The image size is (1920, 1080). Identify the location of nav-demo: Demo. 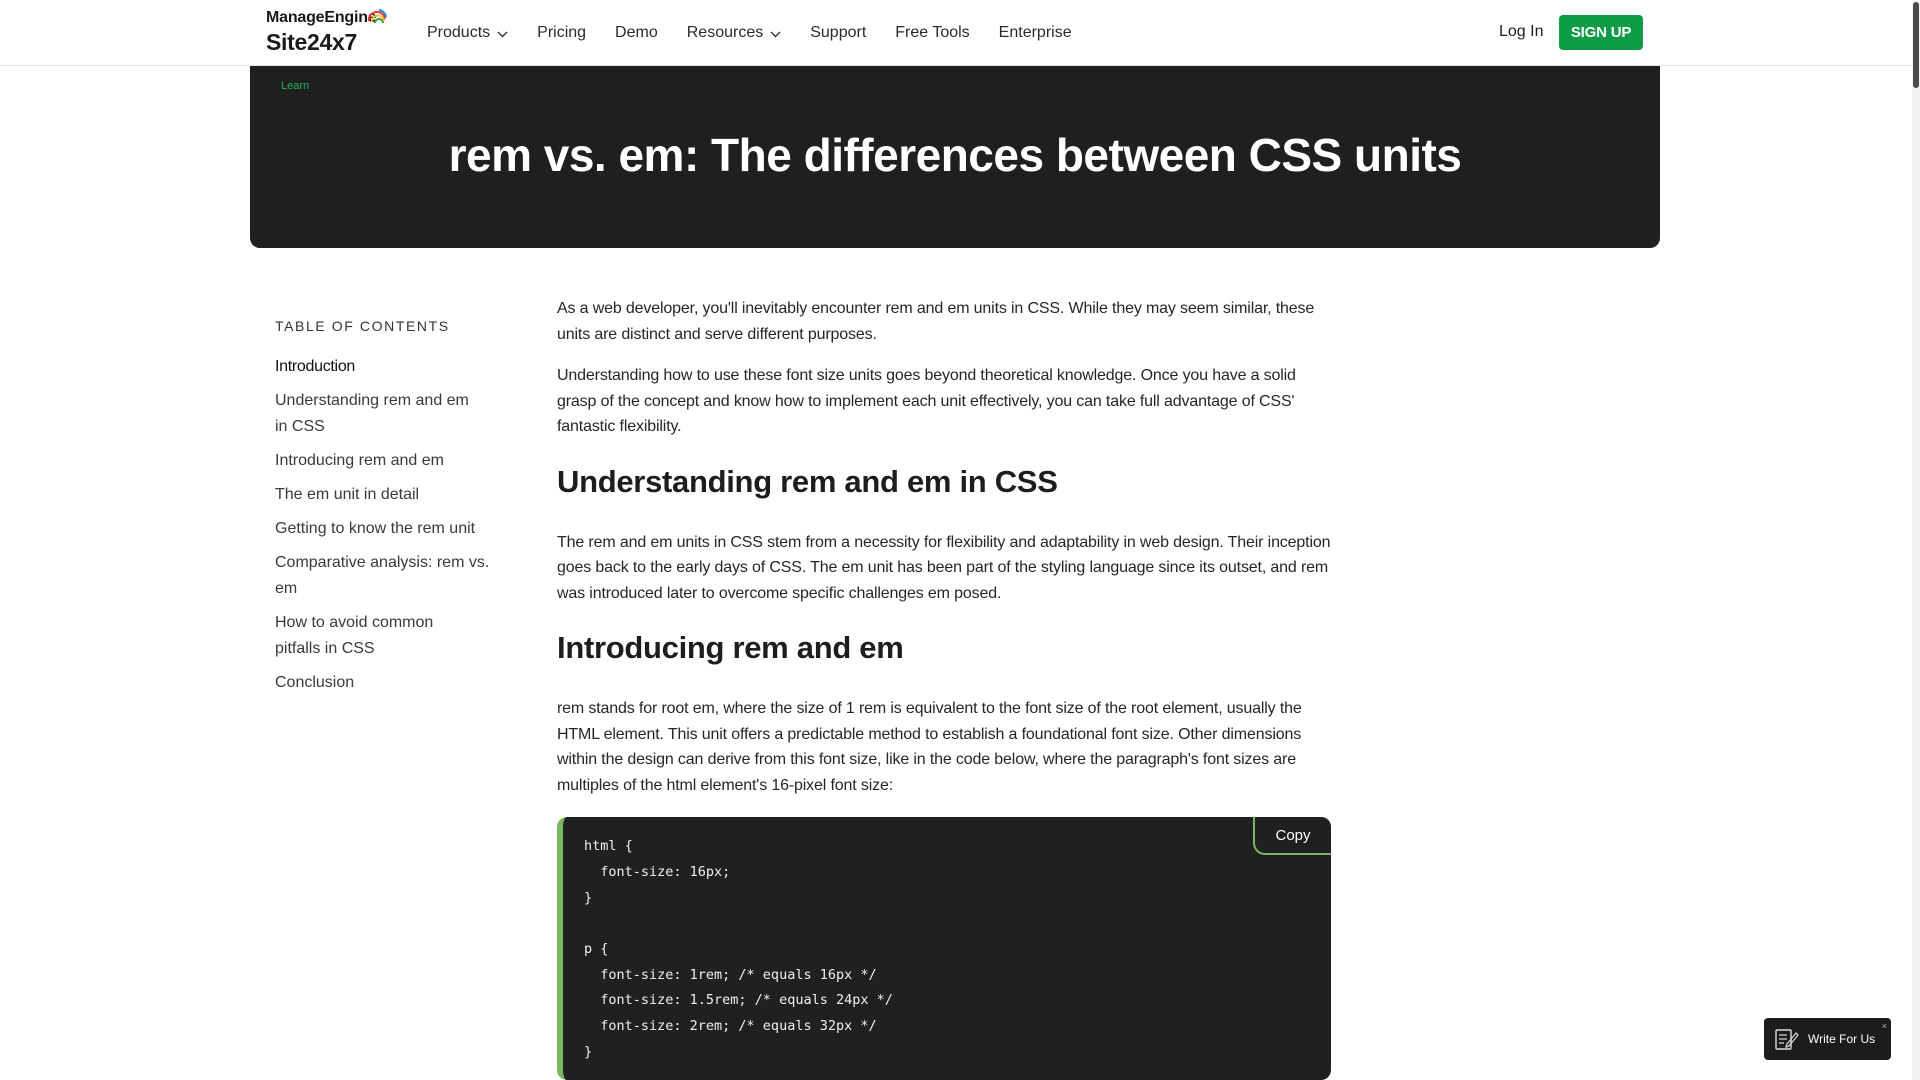
(636, 33).